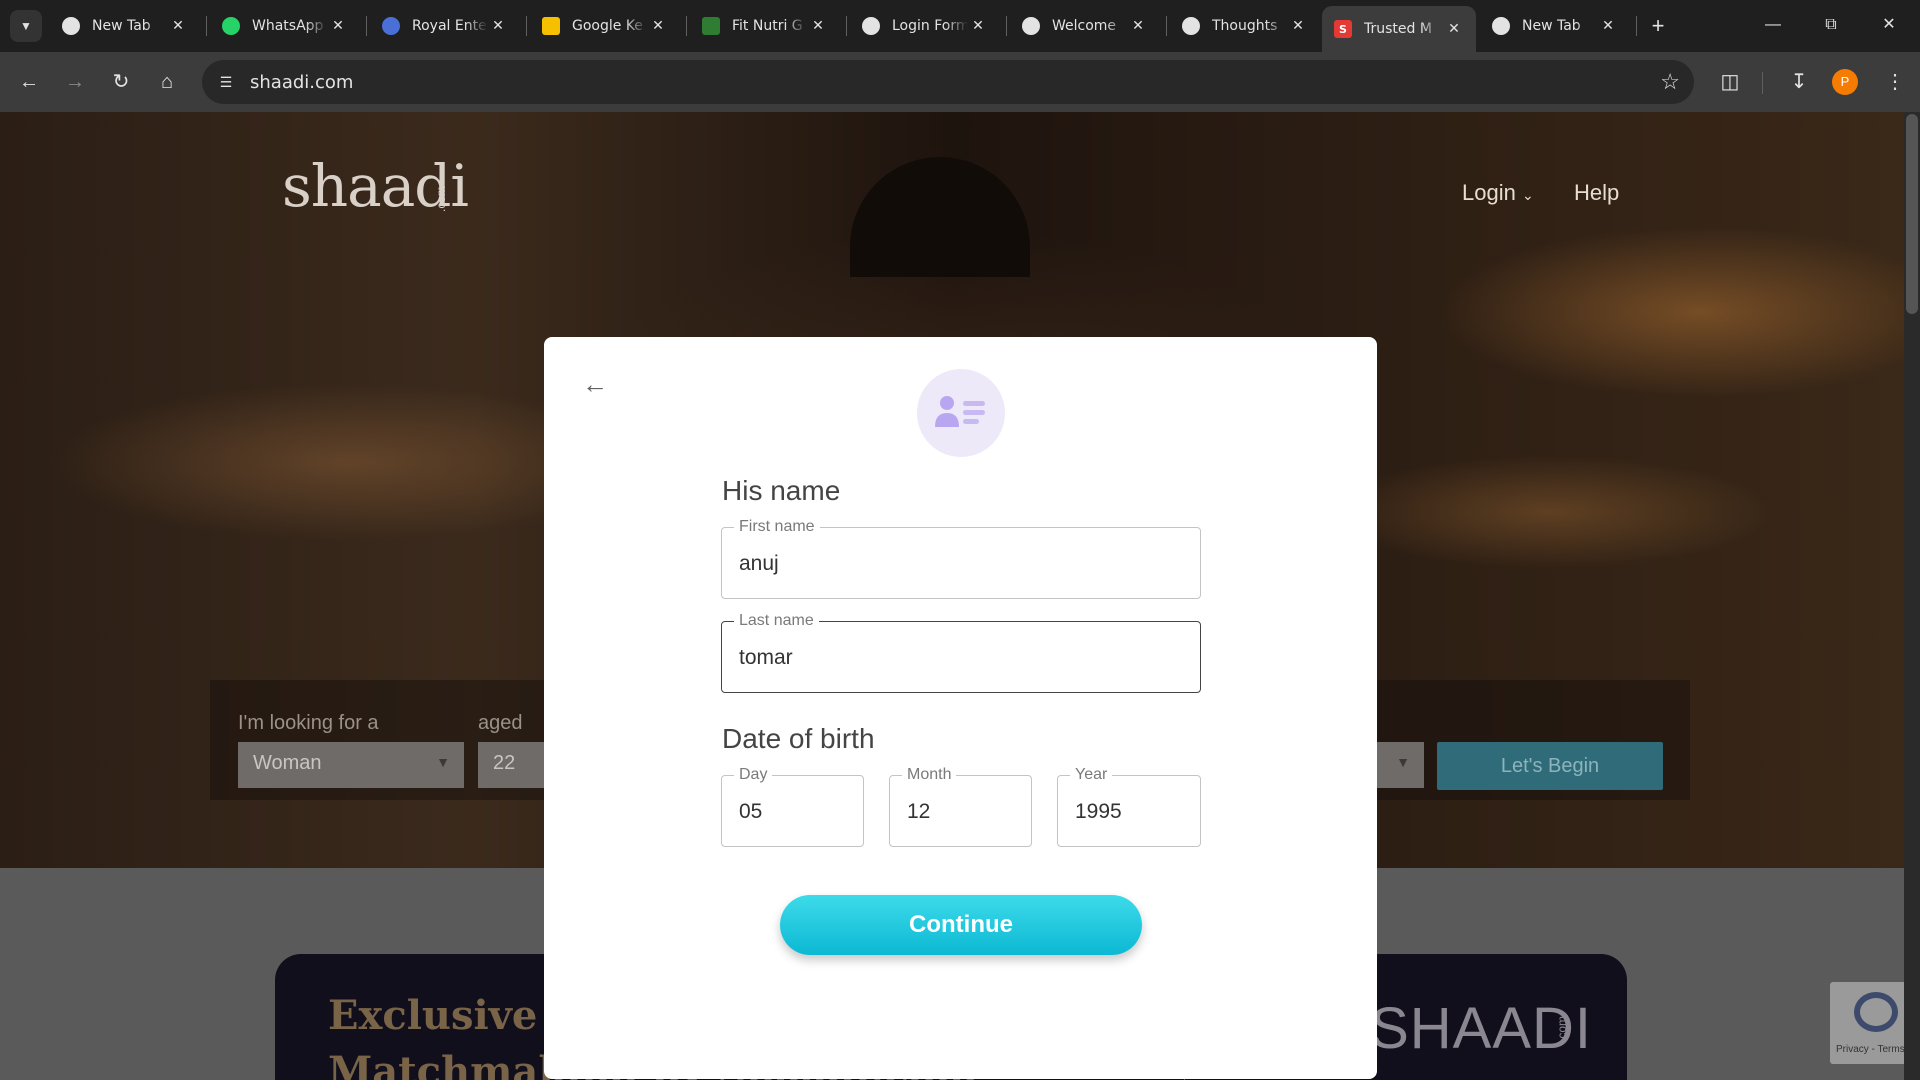 The height and width of the screenshot is (1080, 1920). Describe the element at coordinates (500, 723) in the screenshot. I see `aged-label: aged` at that location.